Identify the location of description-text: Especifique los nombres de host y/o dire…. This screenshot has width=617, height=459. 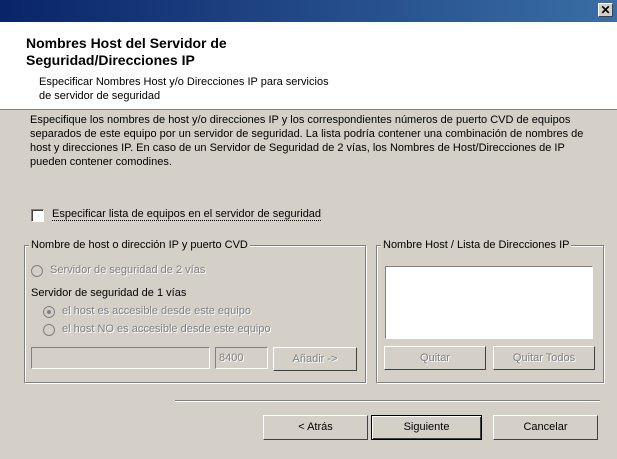
(307, 141).